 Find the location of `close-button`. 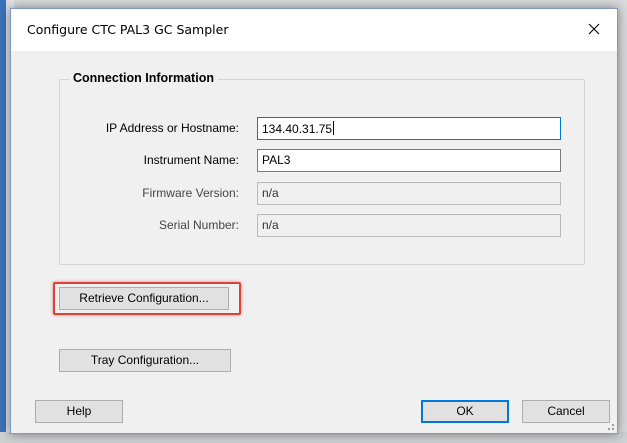

close-button is located at coordinates (594, 29).